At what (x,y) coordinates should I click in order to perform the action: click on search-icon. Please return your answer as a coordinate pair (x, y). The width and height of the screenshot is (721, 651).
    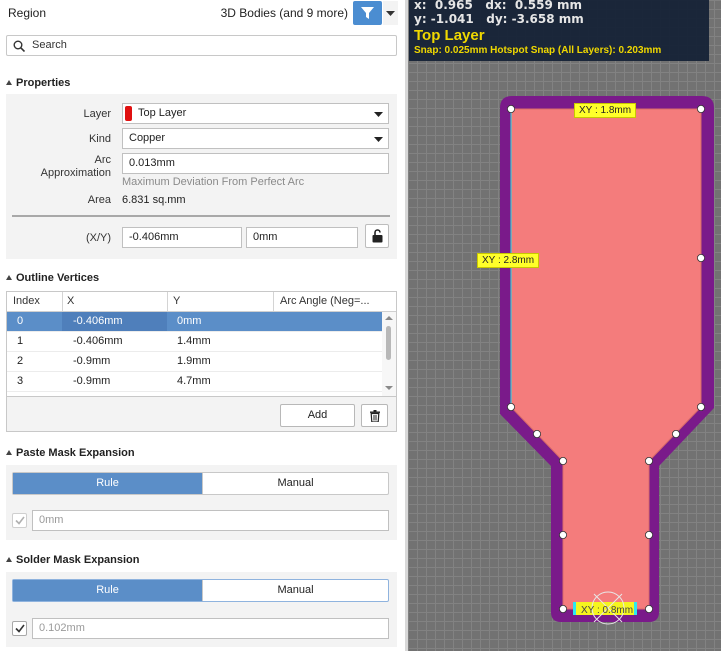
    Looking at the image, I should click on (19, 46).